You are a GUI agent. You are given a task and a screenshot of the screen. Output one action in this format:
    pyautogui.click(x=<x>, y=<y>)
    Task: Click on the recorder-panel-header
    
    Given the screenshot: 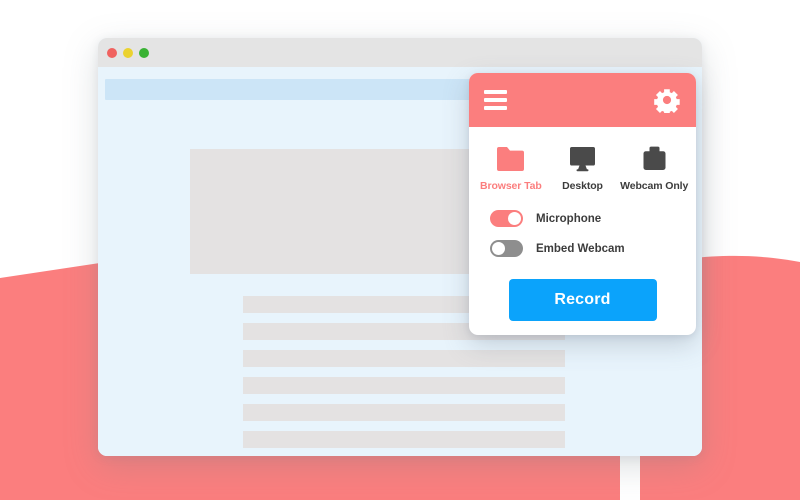 What is the action you would take?
    pyautogui.click(x=582, y=100)
    